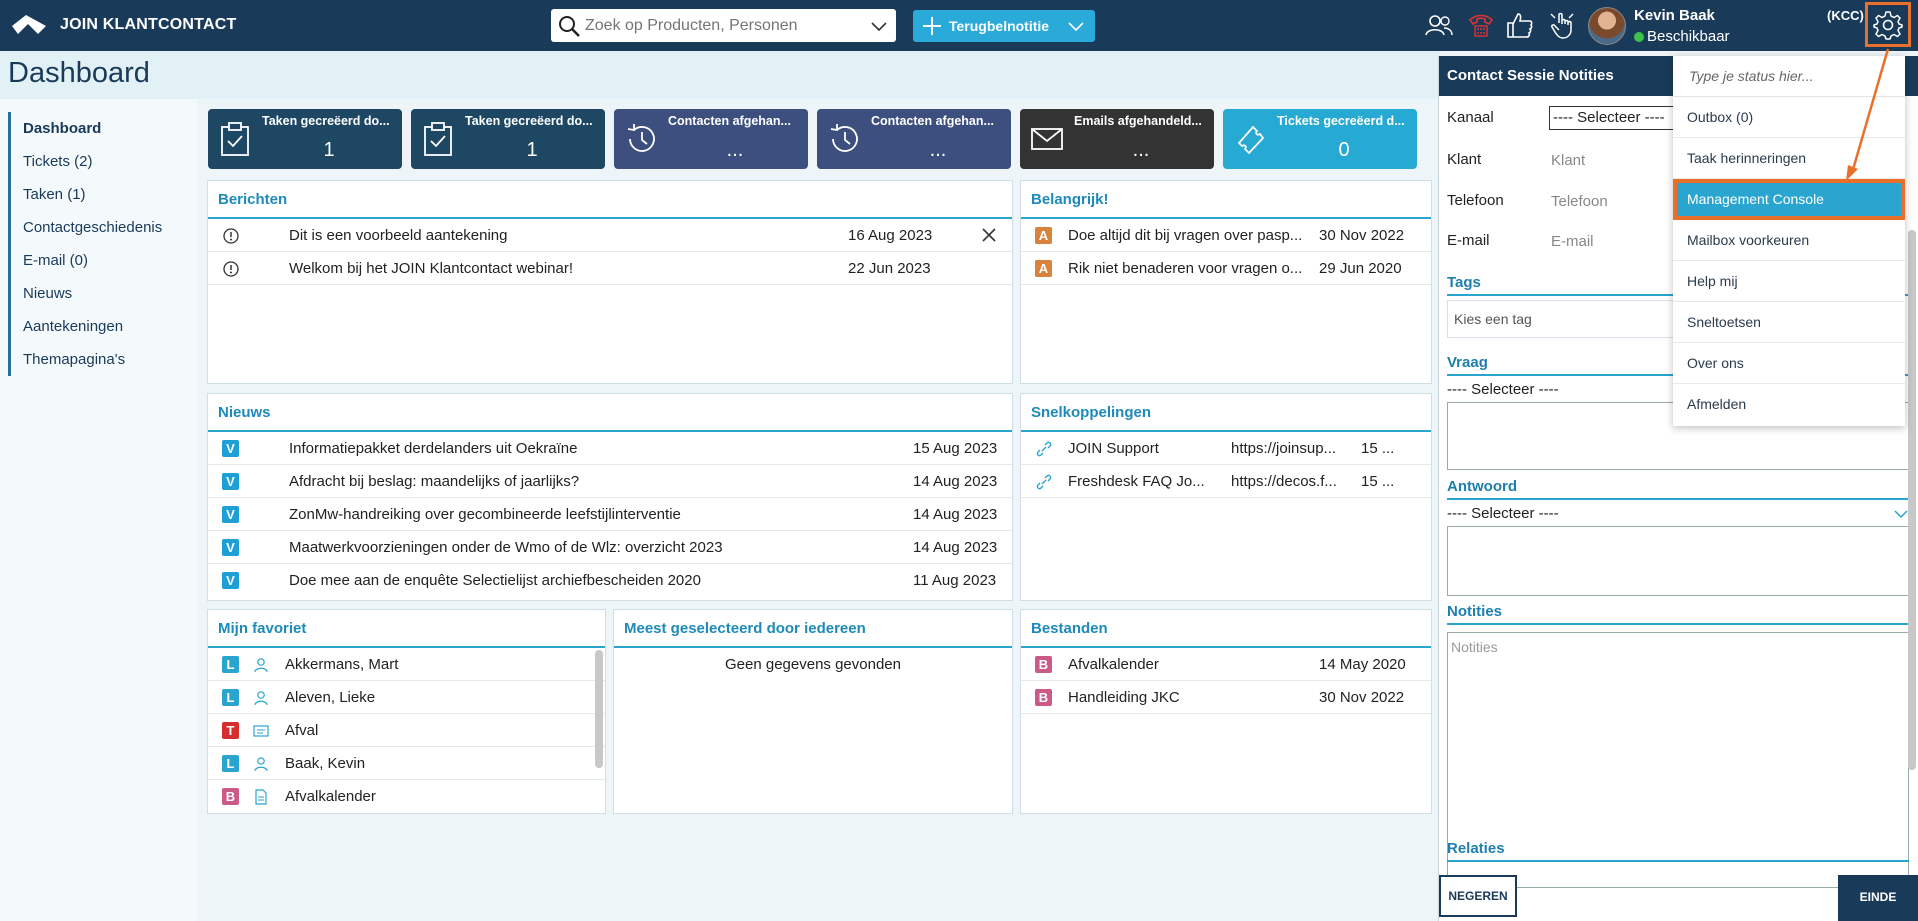 This screenshot has width=1918, height=921. I want to click on bericht-date: 22 Jun 2023, so click(889, 268).